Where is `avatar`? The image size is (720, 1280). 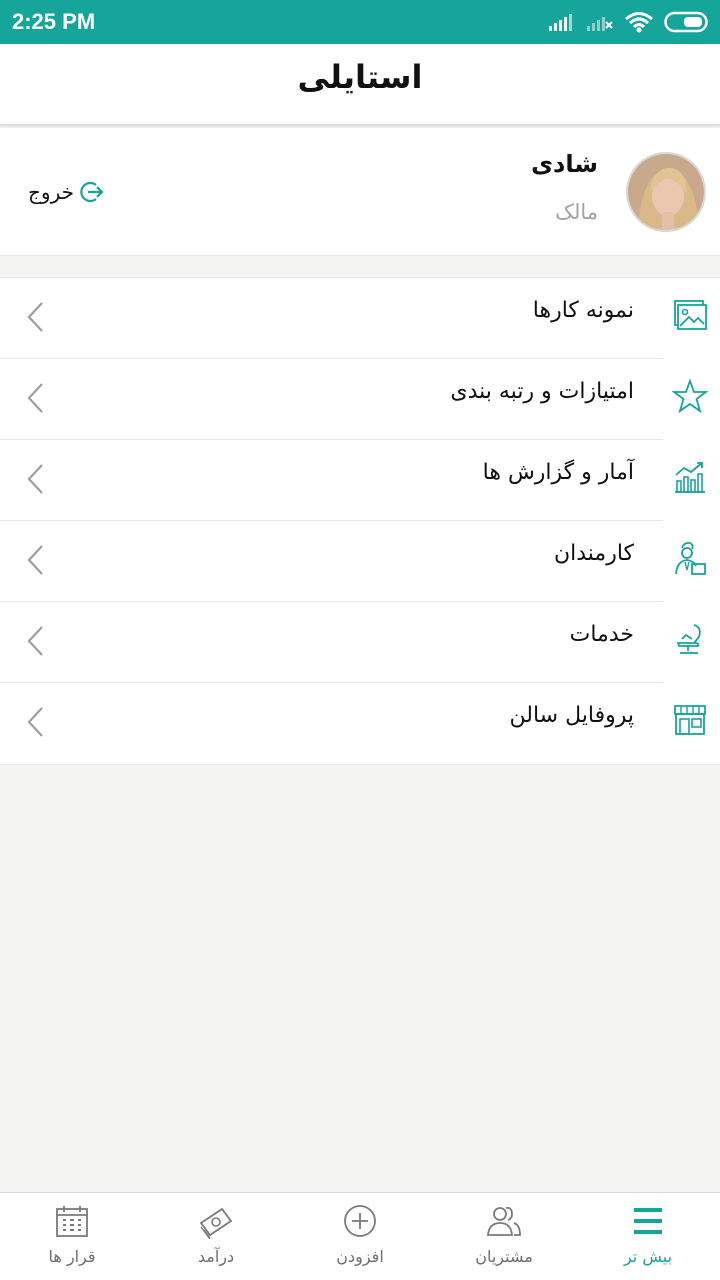
avatar is located at coordinates (666, 192).